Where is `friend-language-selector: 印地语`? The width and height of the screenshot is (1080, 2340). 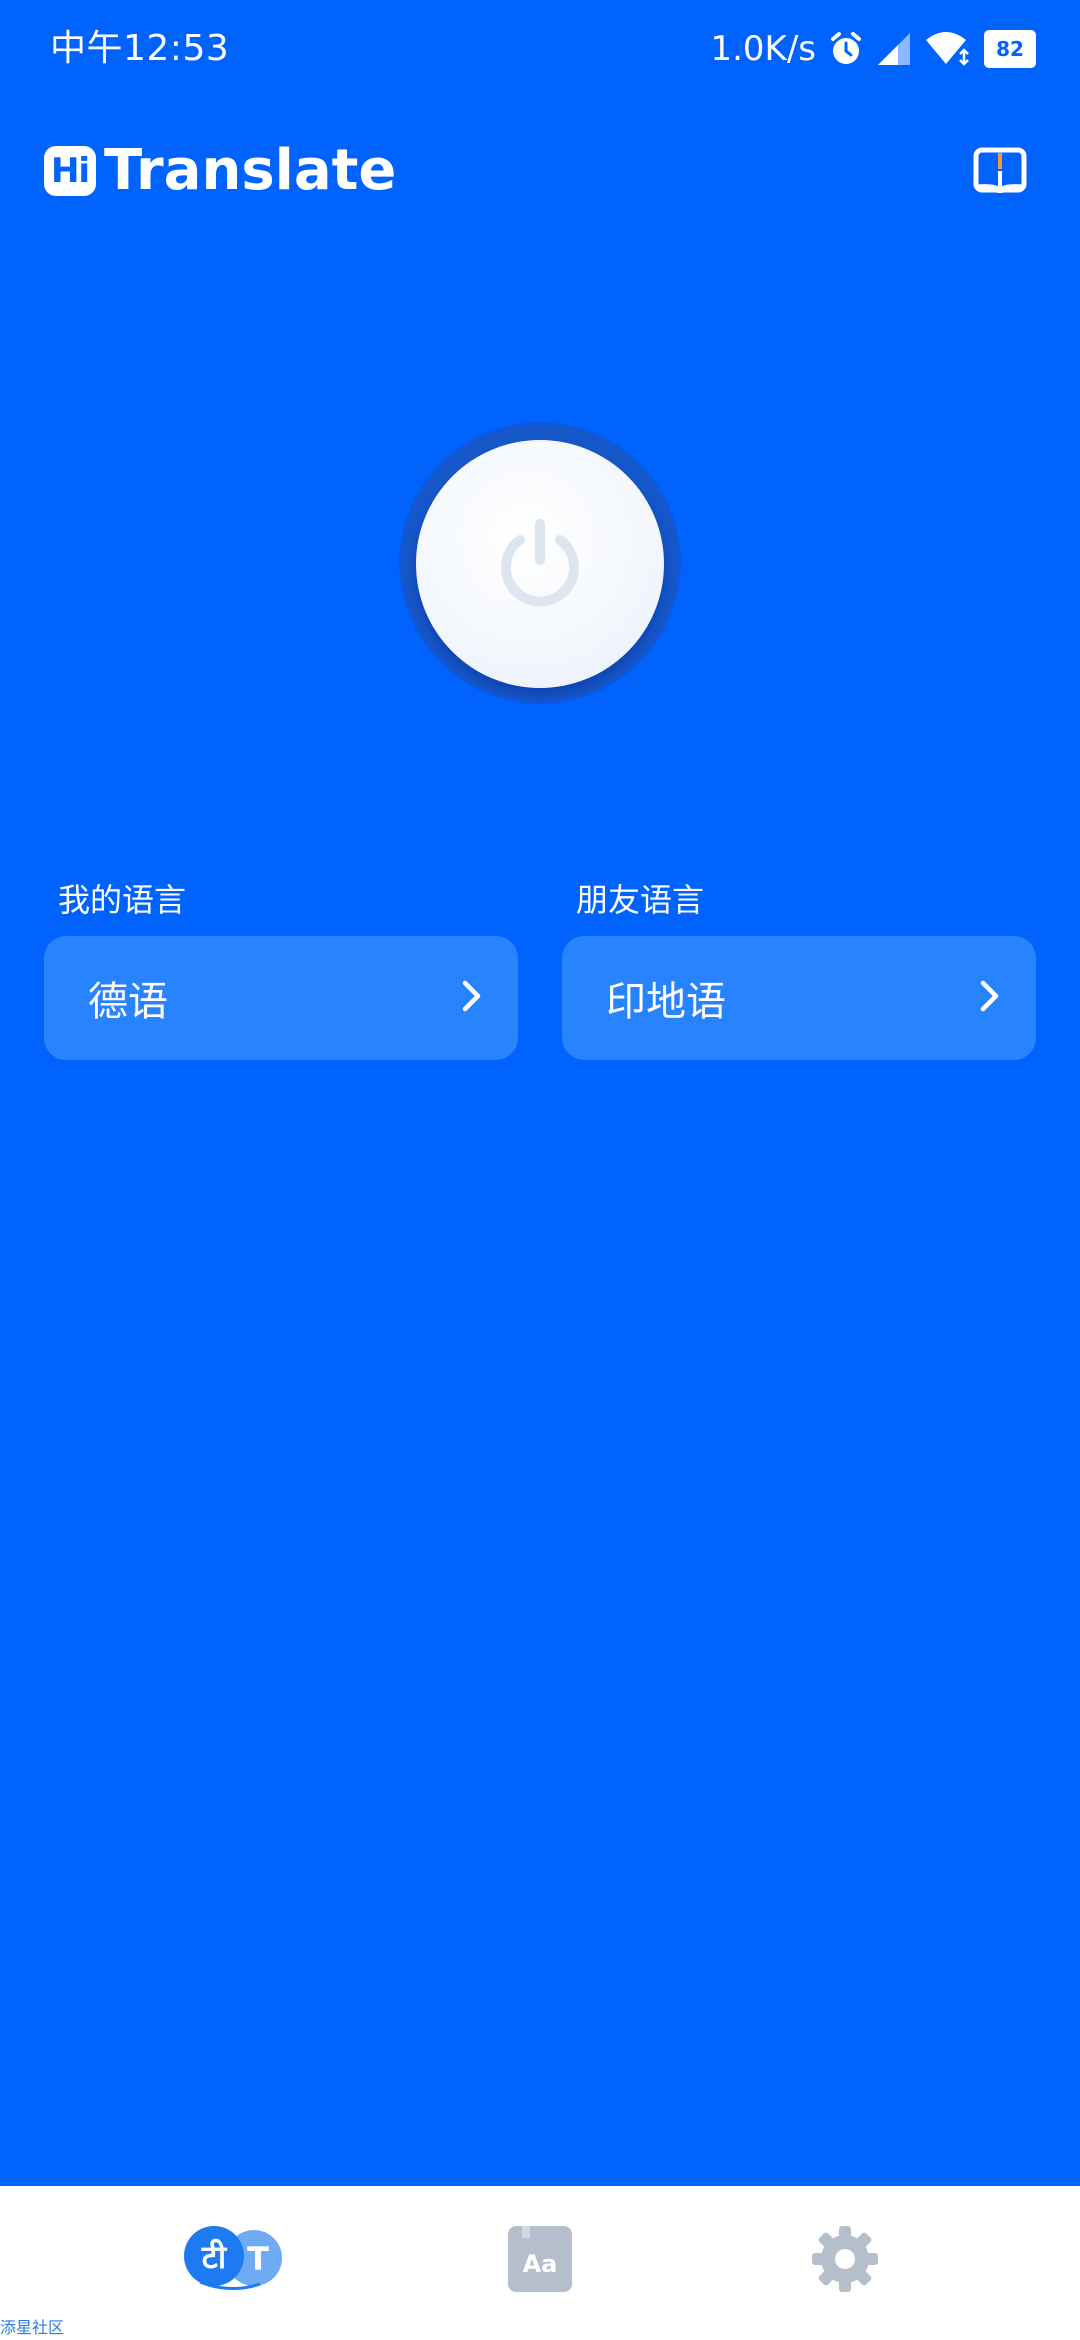 friend-language-selector: 印地语 is located at coordinates (799, 998).